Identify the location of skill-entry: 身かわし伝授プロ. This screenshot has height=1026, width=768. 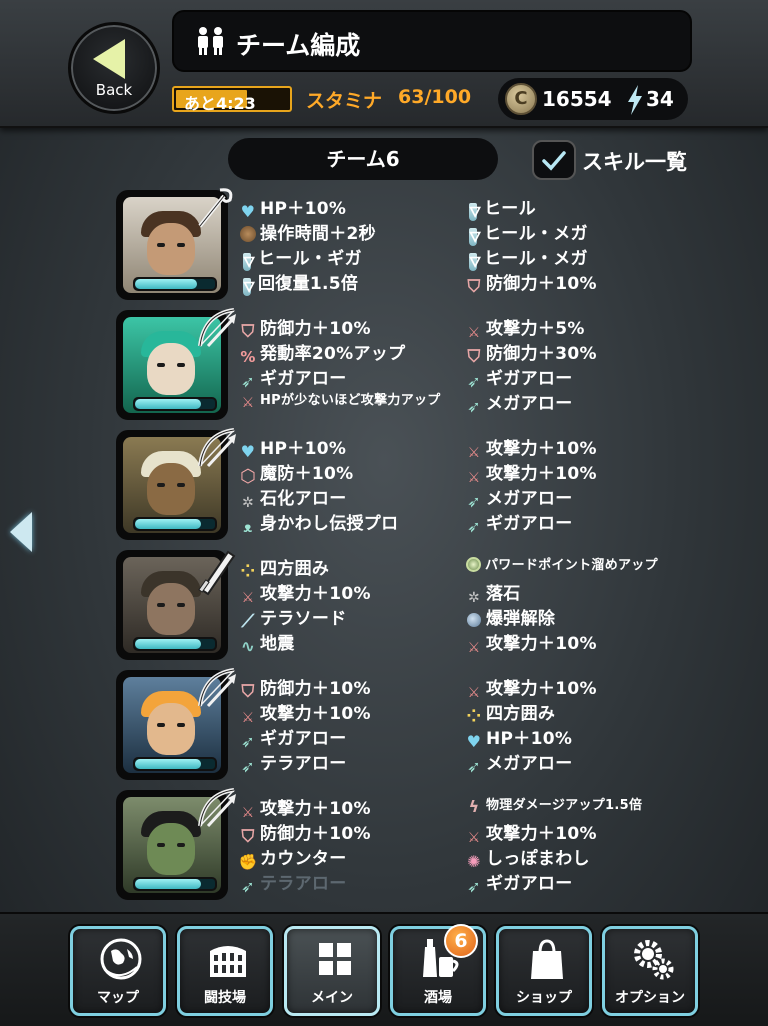
(318, 521).